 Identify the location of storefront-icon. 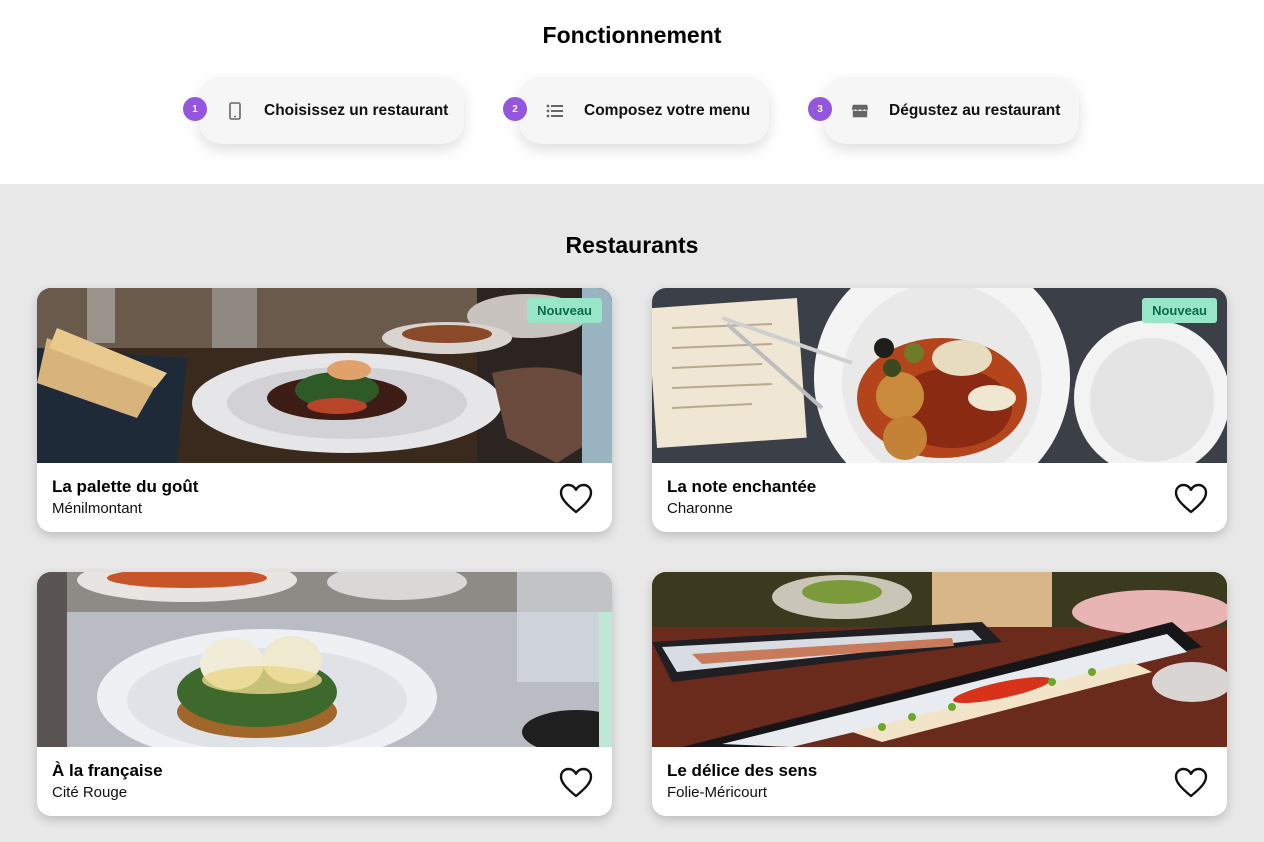
(860, 111).